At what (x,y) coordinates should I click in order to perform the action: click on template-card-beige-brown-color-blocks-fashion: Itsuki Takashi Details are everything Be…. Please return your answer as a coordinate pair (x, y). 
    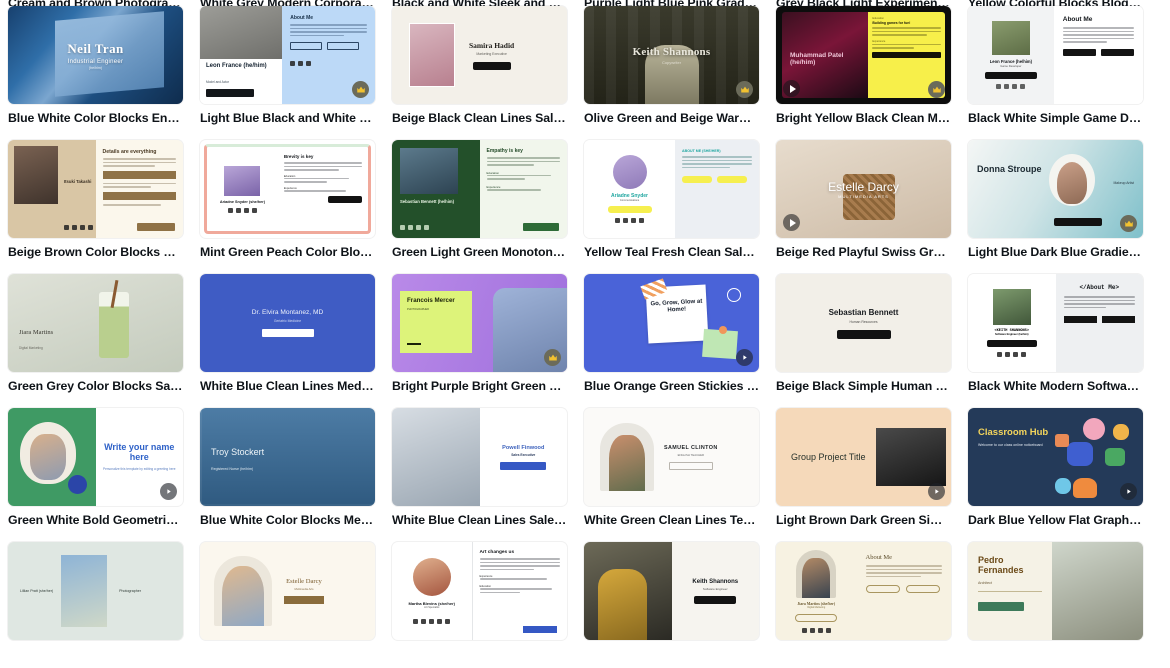
    Looking at the image, I should click on (95, 200).